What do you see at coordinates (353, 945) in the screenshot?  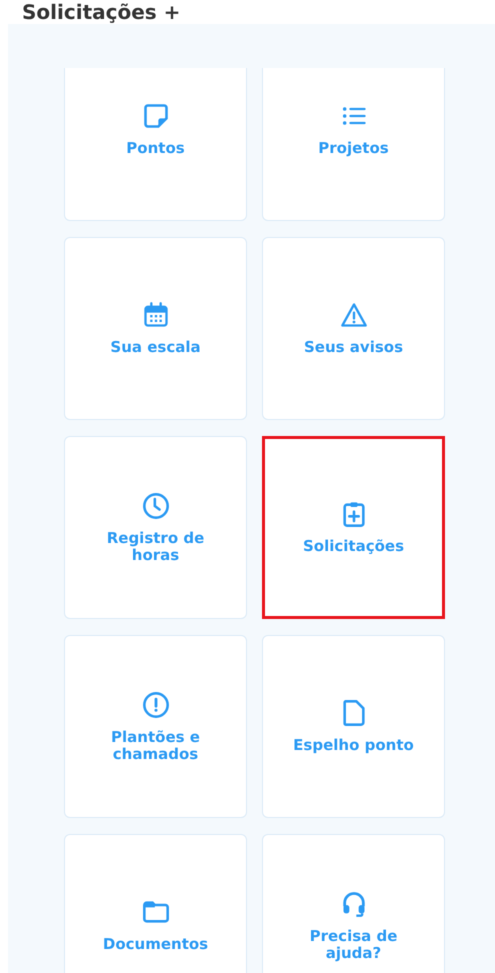 I see `tile-label: Precisa de ajuda?` at bounding box center [353, 945].